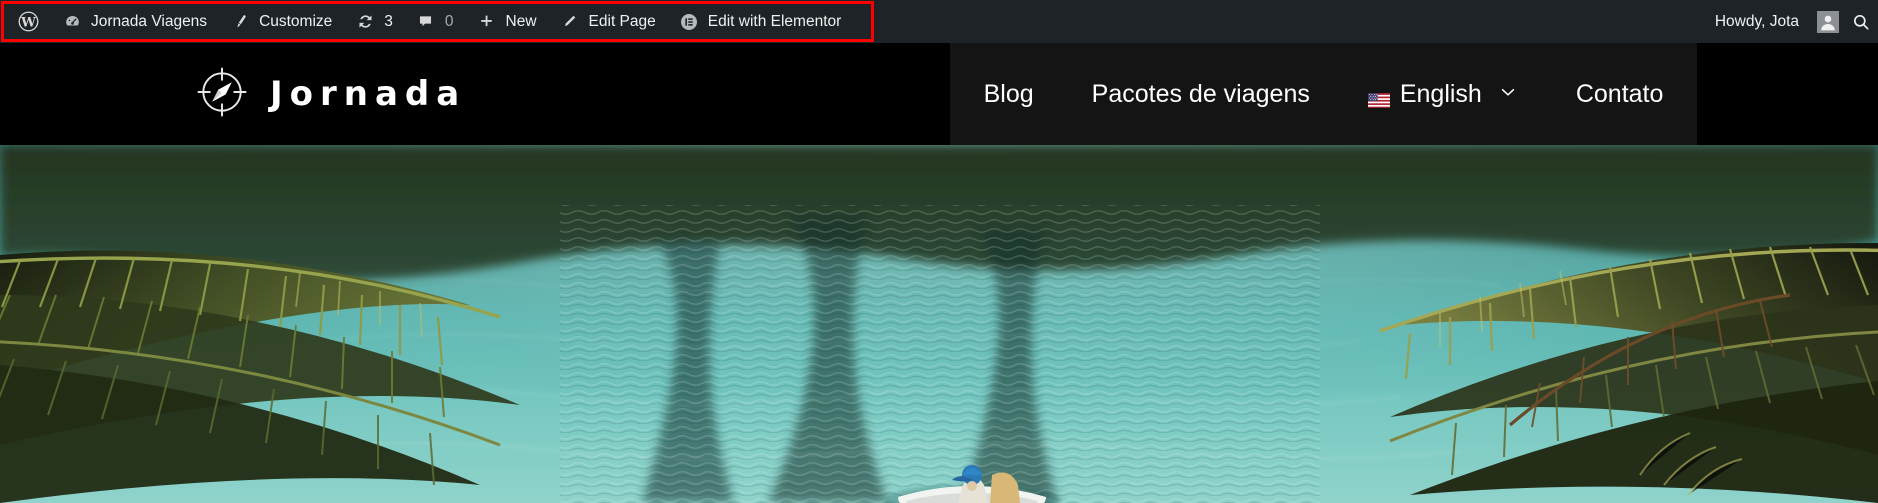 The height and width of the screenshot is (503, 1878). Describe the element at coordinates (622, 21) in the screenshot. I see `admin-bar-label-edit-page: Edit Page` at that location.